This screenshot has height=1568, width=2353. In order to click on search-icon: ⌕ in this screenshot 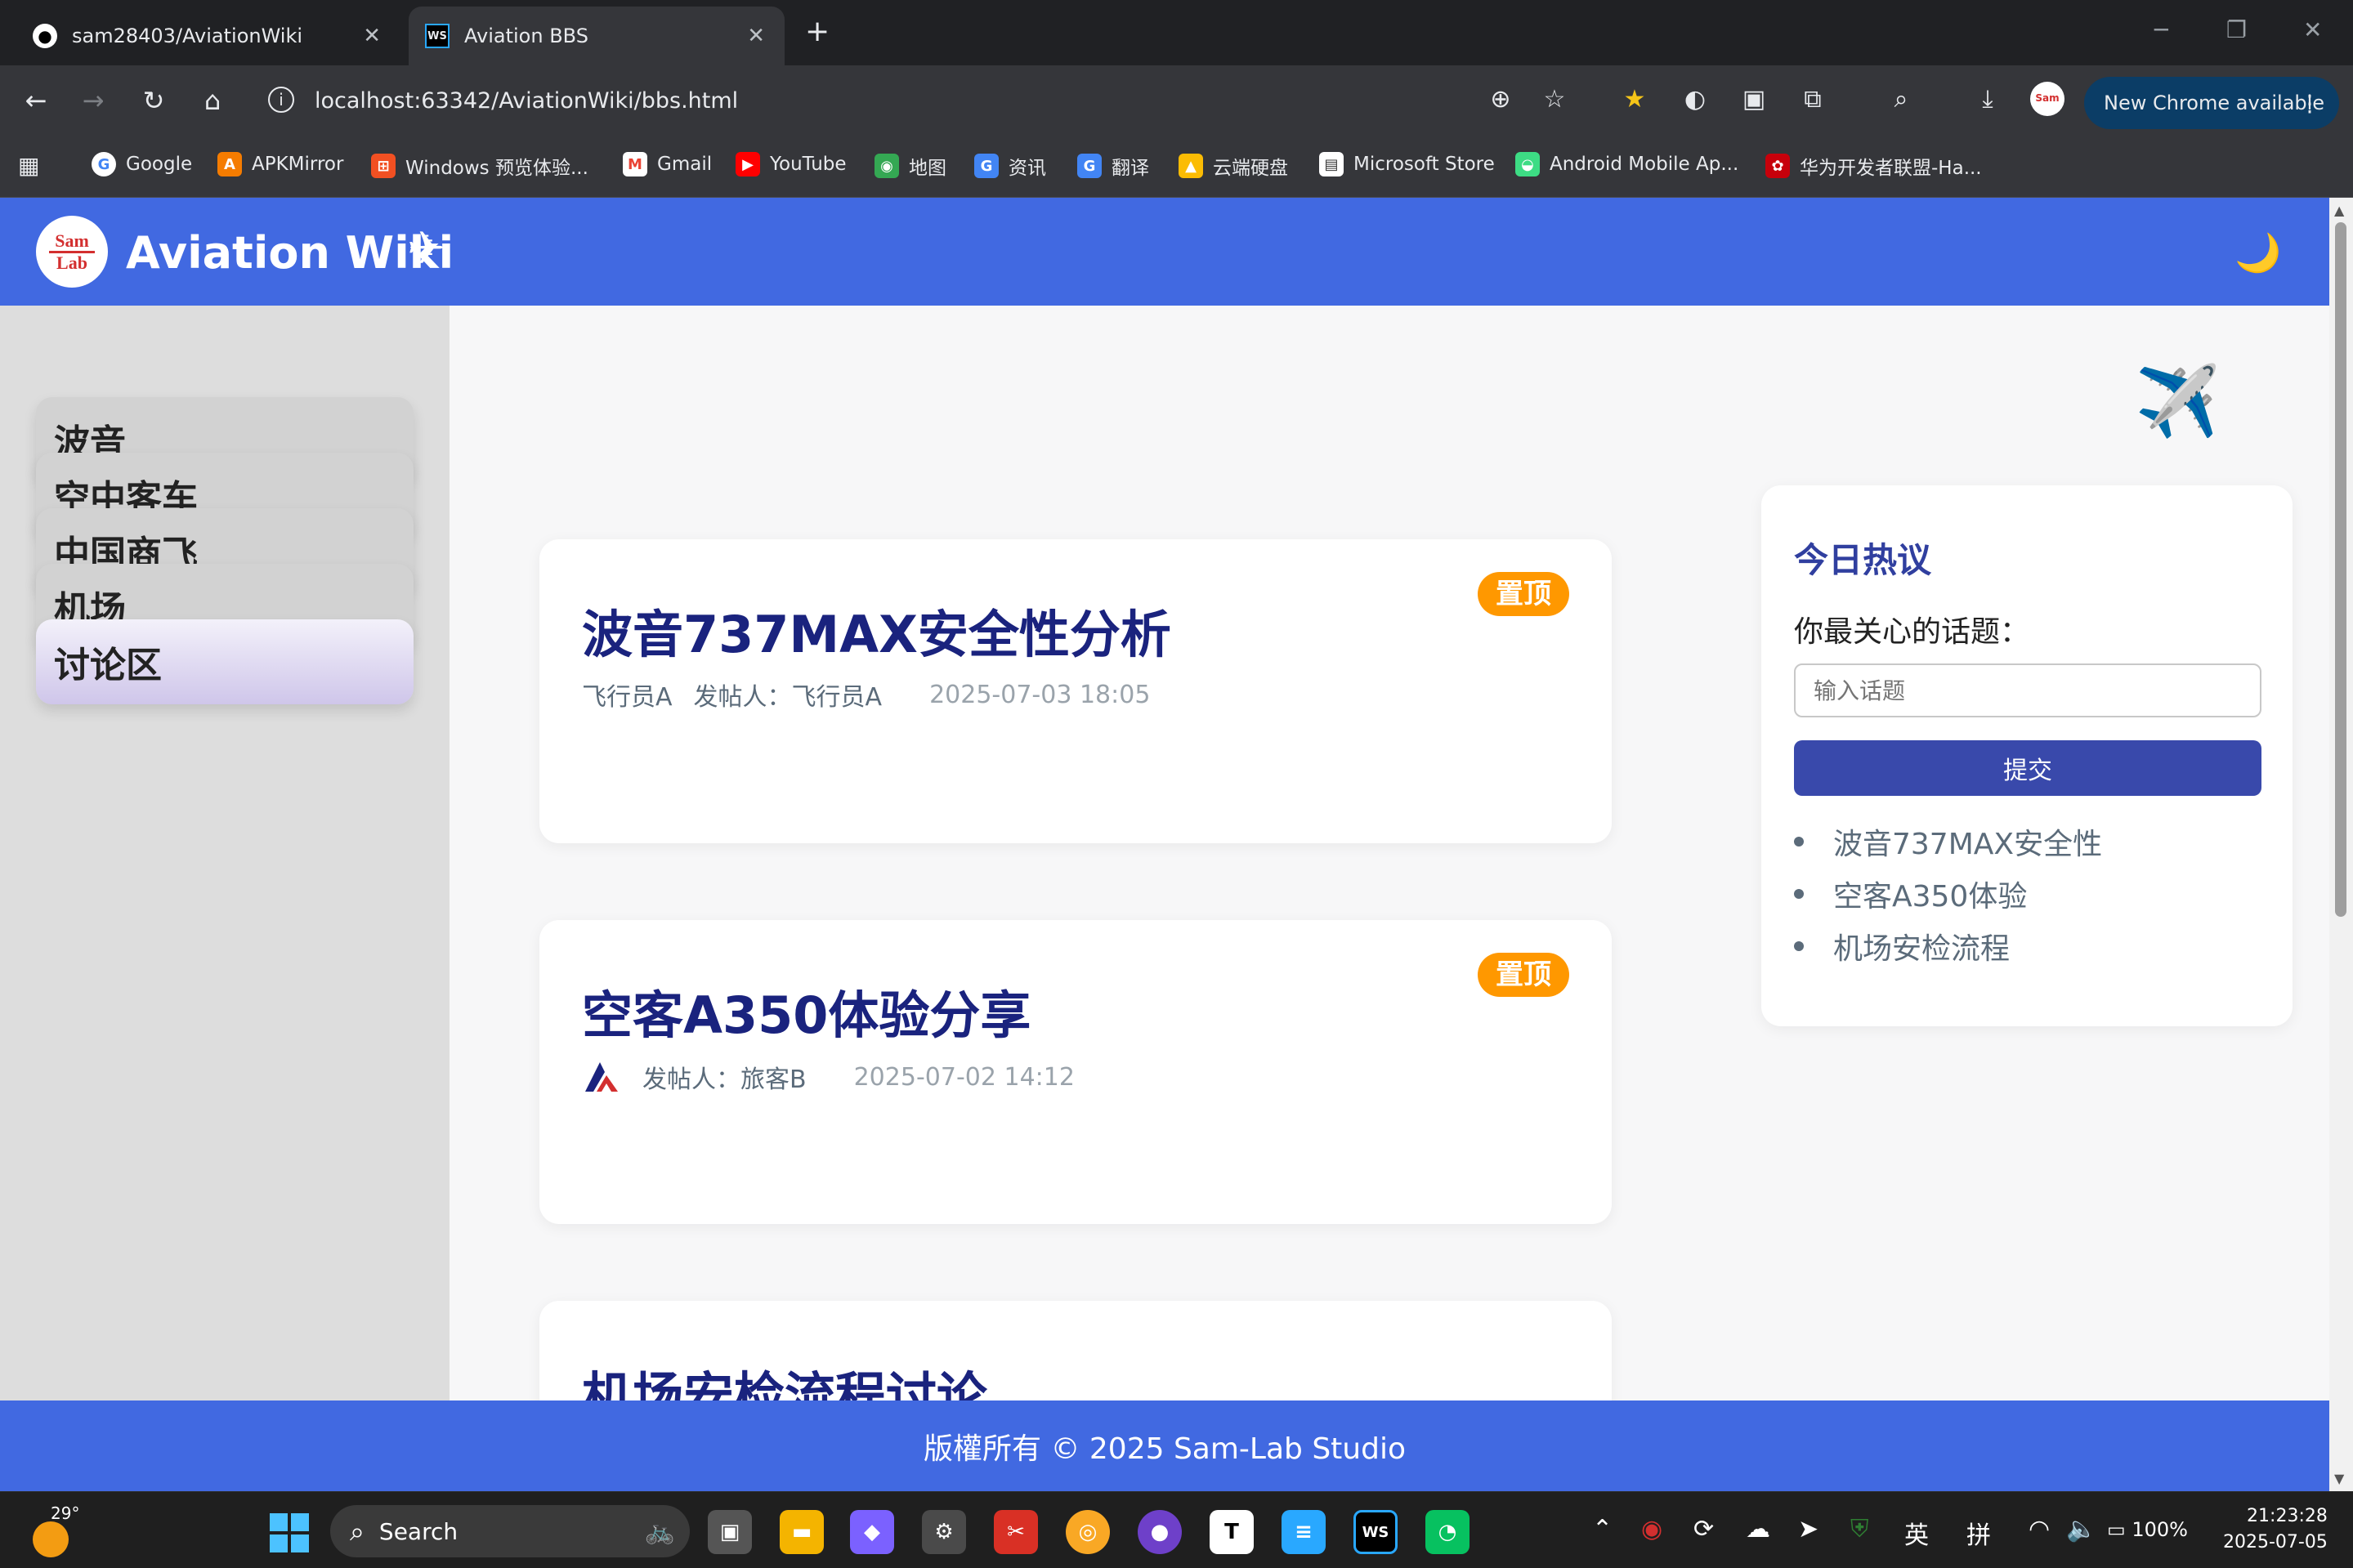, I will do `click(357, 1531)`.